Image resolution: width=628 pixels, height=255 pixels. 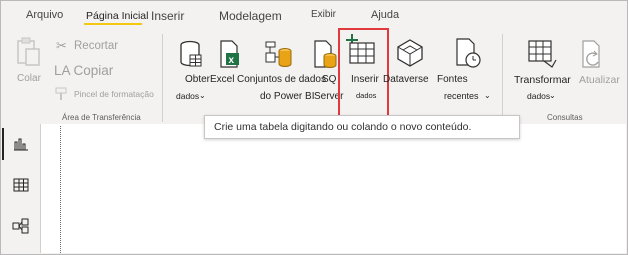 What do you see at coordinates (410, 53) in the screenshot?
I see `dataverse-icon` at bounding box center [410, 53].